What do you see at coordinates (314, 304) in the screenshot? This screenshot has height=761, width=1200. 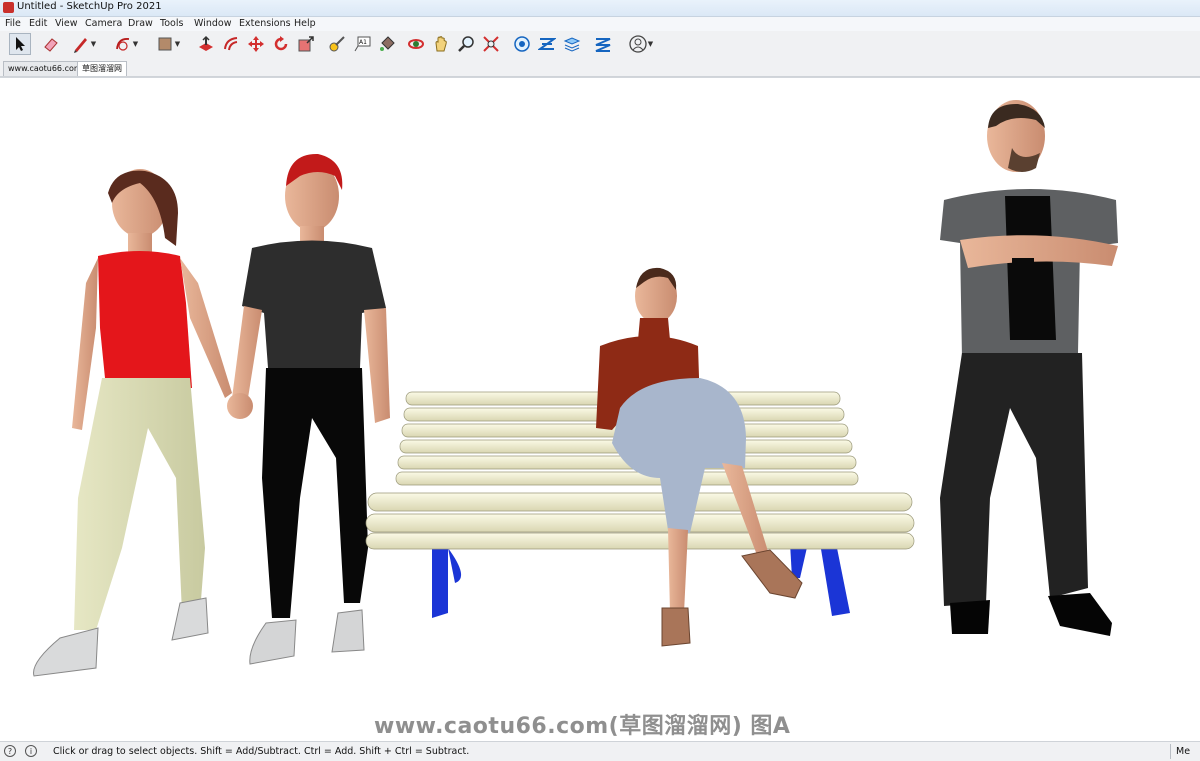 I see `man-black-tshirt` at bounding box center [314, 304].